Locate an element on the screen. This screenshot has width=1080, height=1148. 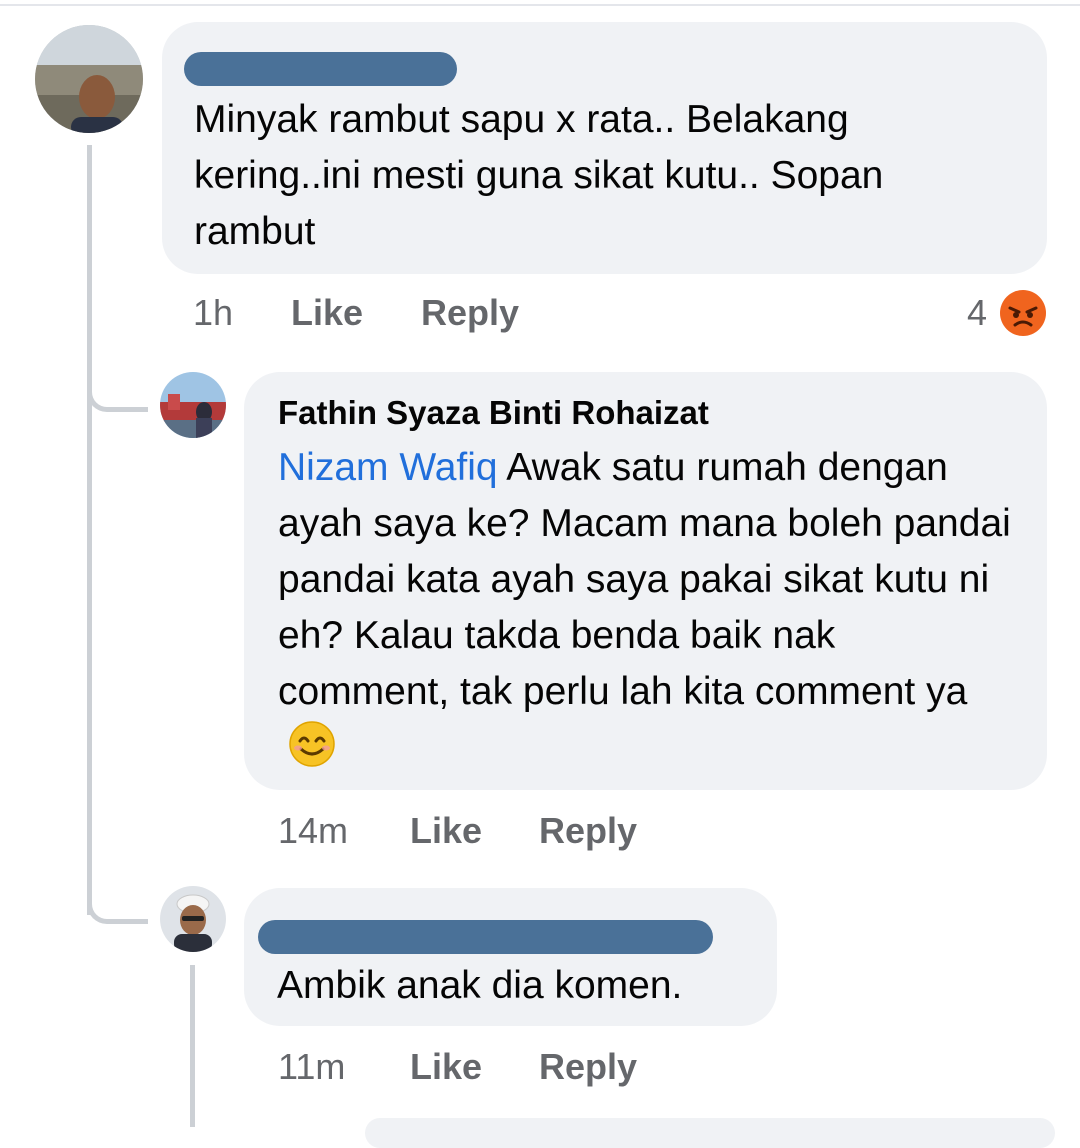
smiling-face-icon is located at coordinates (312, 752).